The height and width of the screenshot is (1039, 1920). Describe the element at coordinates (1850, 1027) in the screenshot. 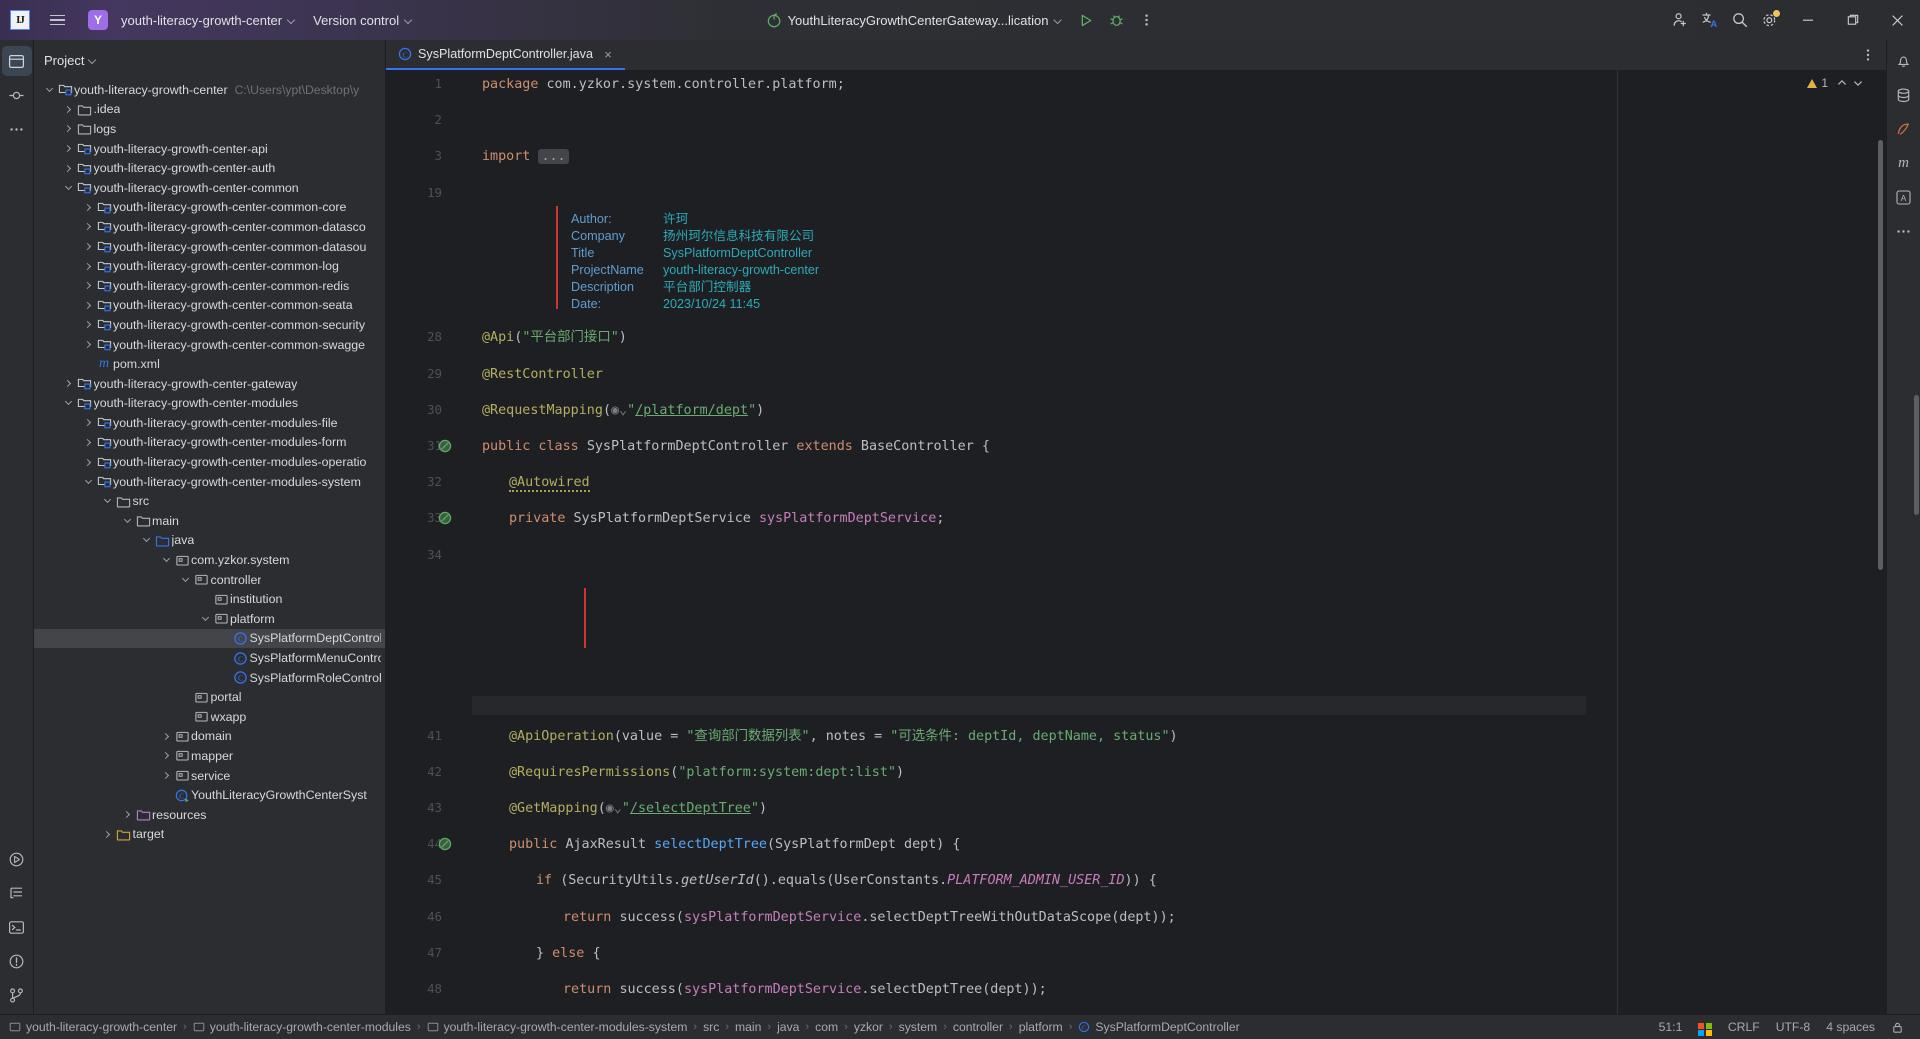

I see `indent-setting: 4 spaces` at that location.